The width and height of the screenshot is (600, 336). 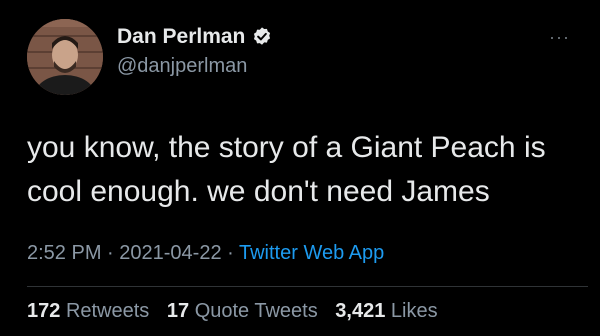 I want to click on verified-badge-icon, so click(x=262, y=37).